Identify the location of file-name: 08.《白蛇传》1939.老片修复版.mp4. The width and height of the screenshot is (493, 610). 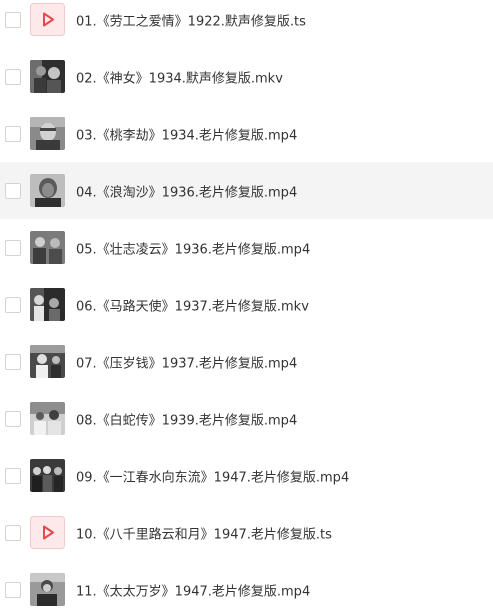
(186, 418).